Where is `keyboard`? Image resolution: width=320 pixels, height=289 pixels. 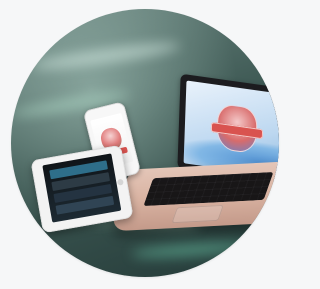 keyboard is located at coordinates (208, 189).